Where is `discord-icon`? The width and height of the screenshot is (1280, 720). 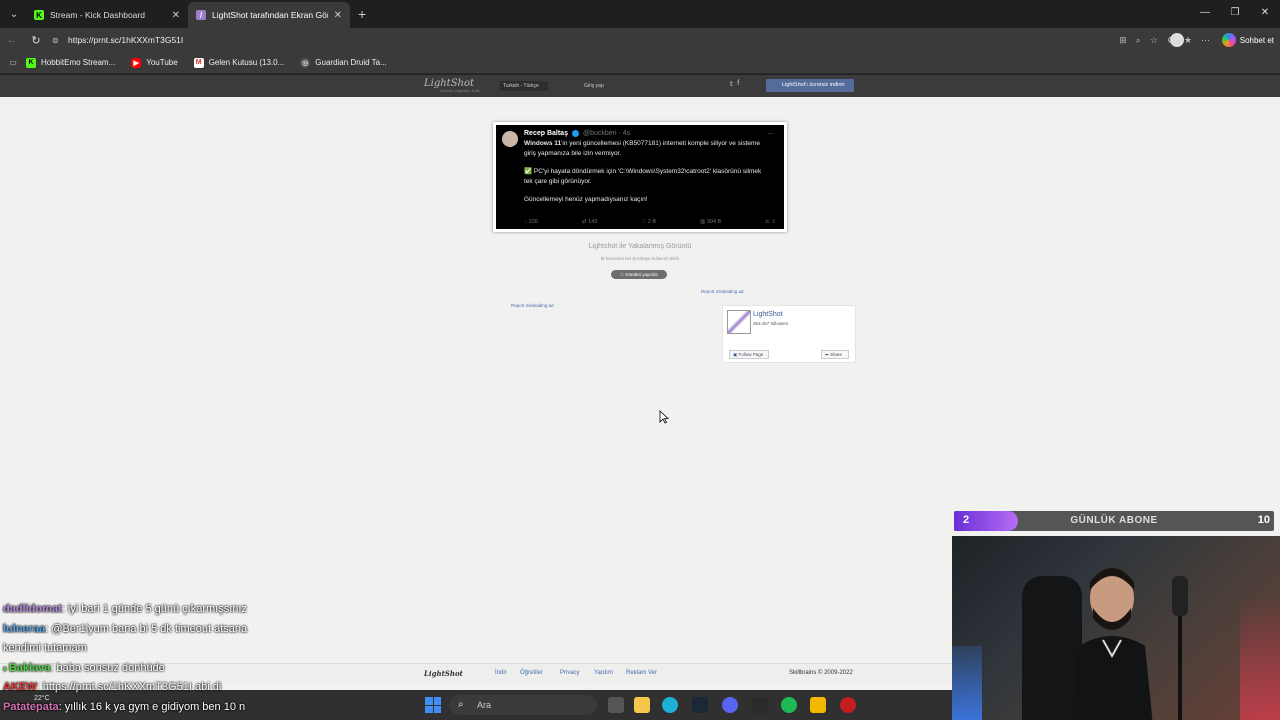 discord-icon is located at coordinates (730, 705).